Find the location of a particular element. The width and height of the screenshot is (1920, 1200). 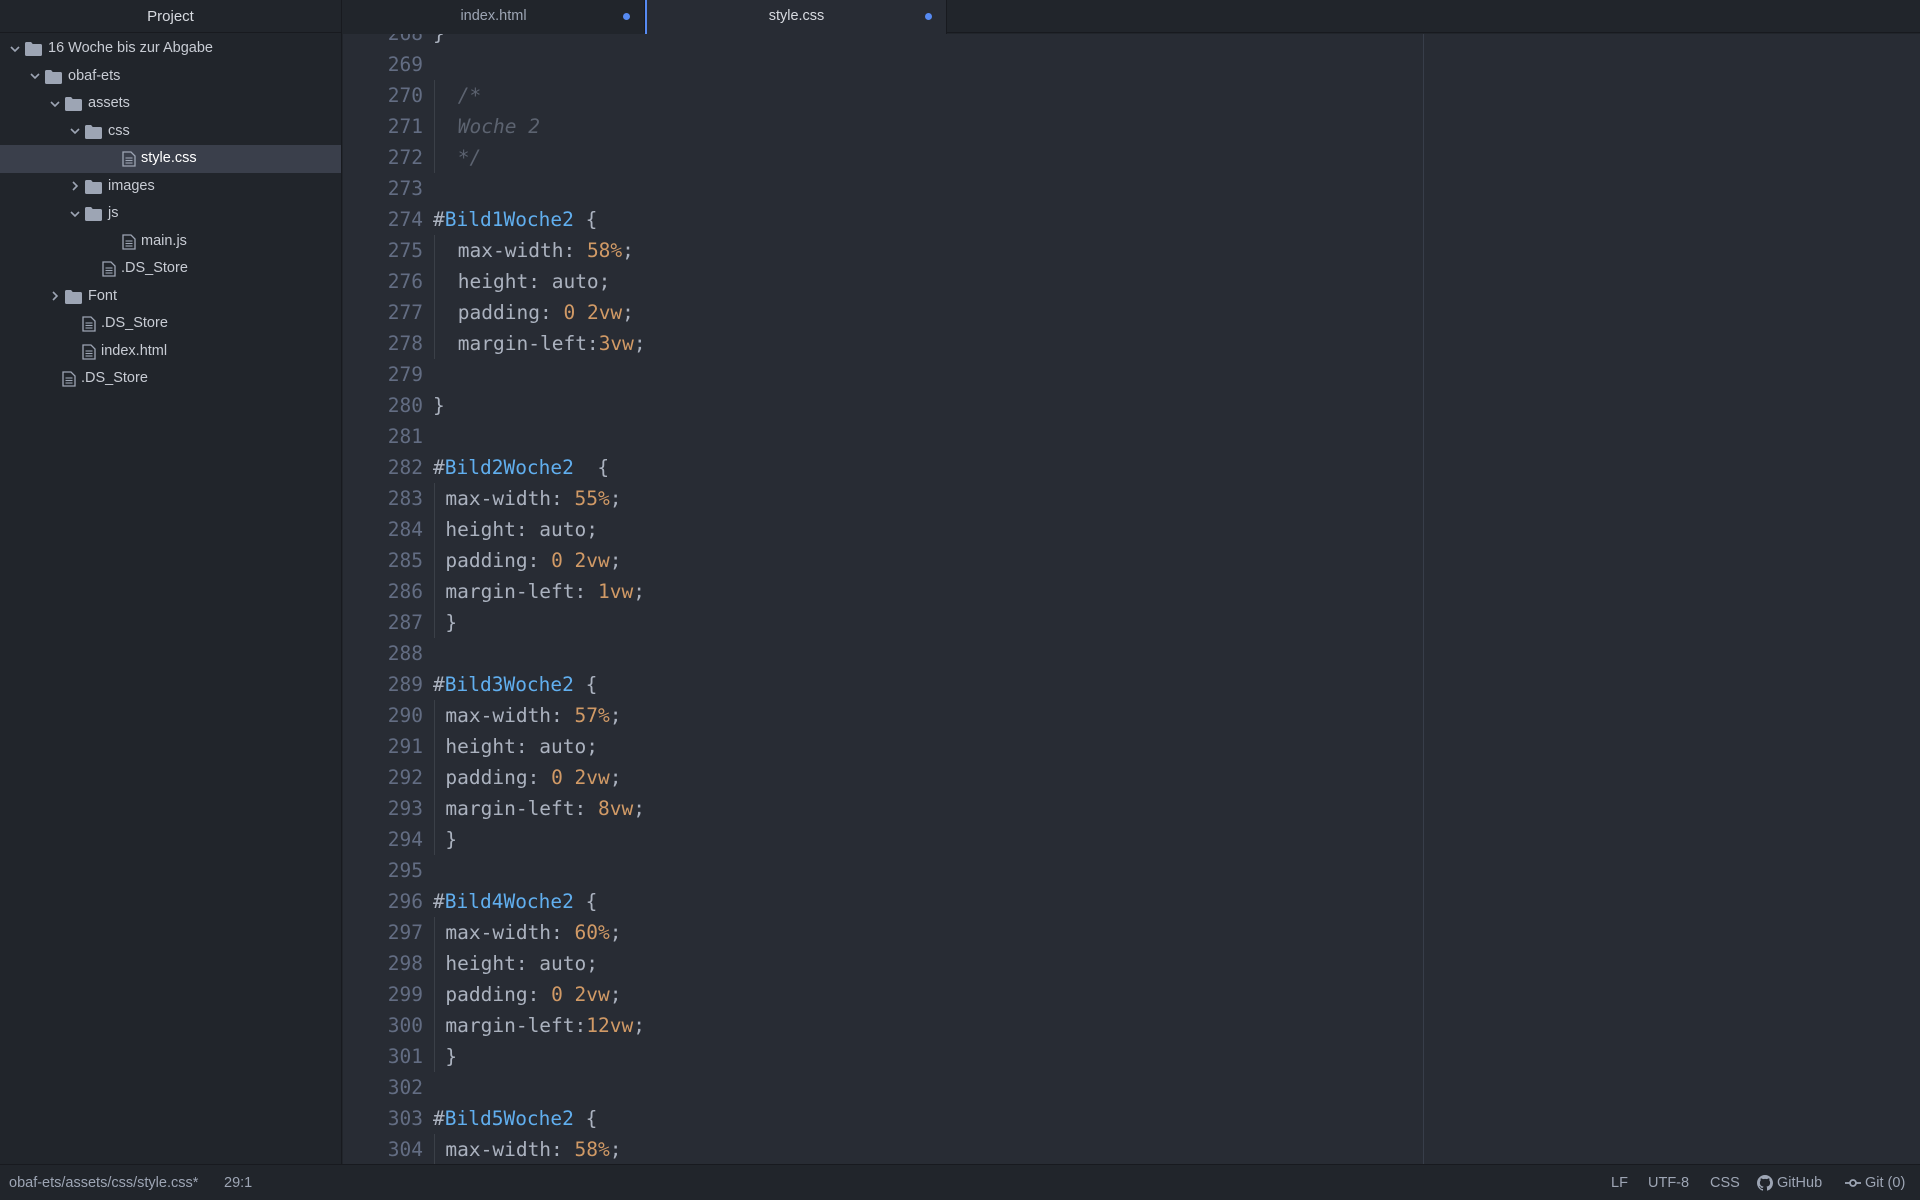

code-line: #Bild2Woche2 { is located at coordinates (521, 467).